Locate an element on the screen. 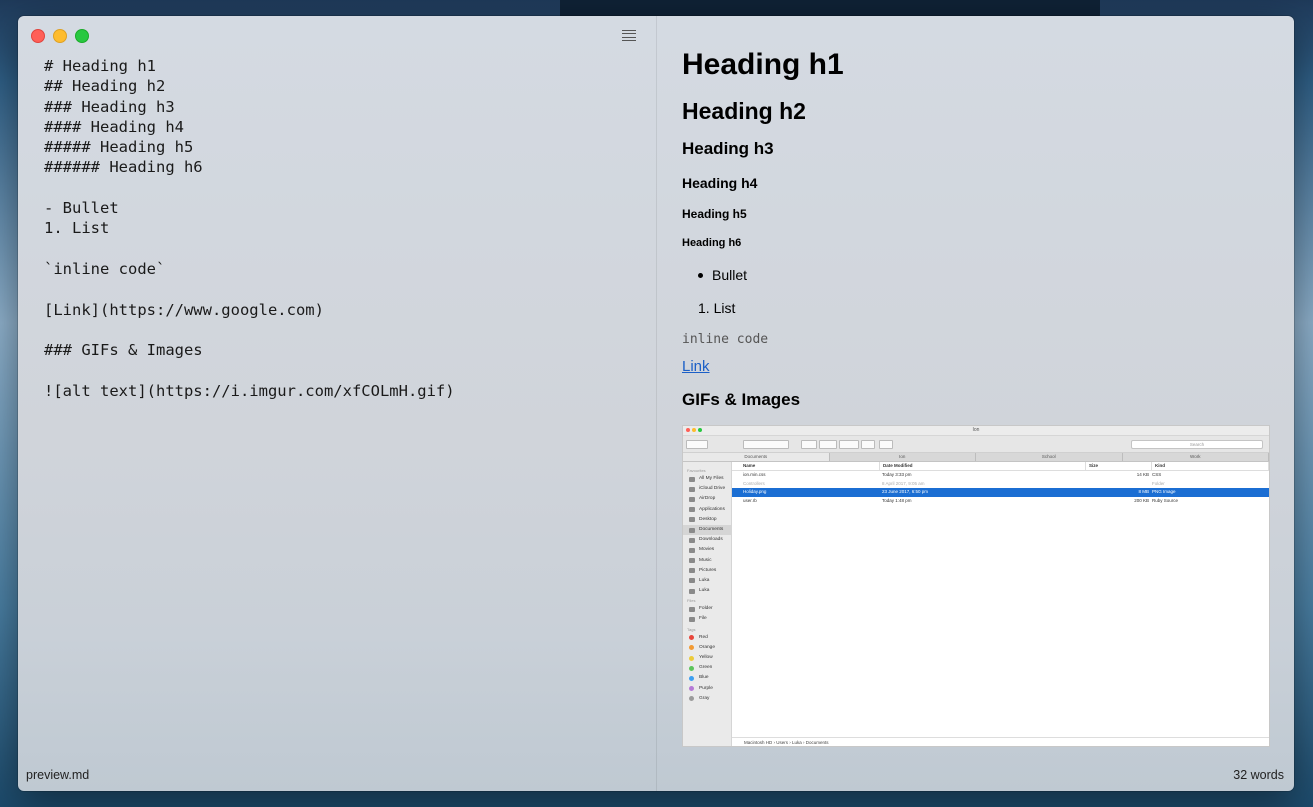 The width and height of the screenshot is (1313, 807). finder-sidebar-item: File is located at coordinates (707, 619).